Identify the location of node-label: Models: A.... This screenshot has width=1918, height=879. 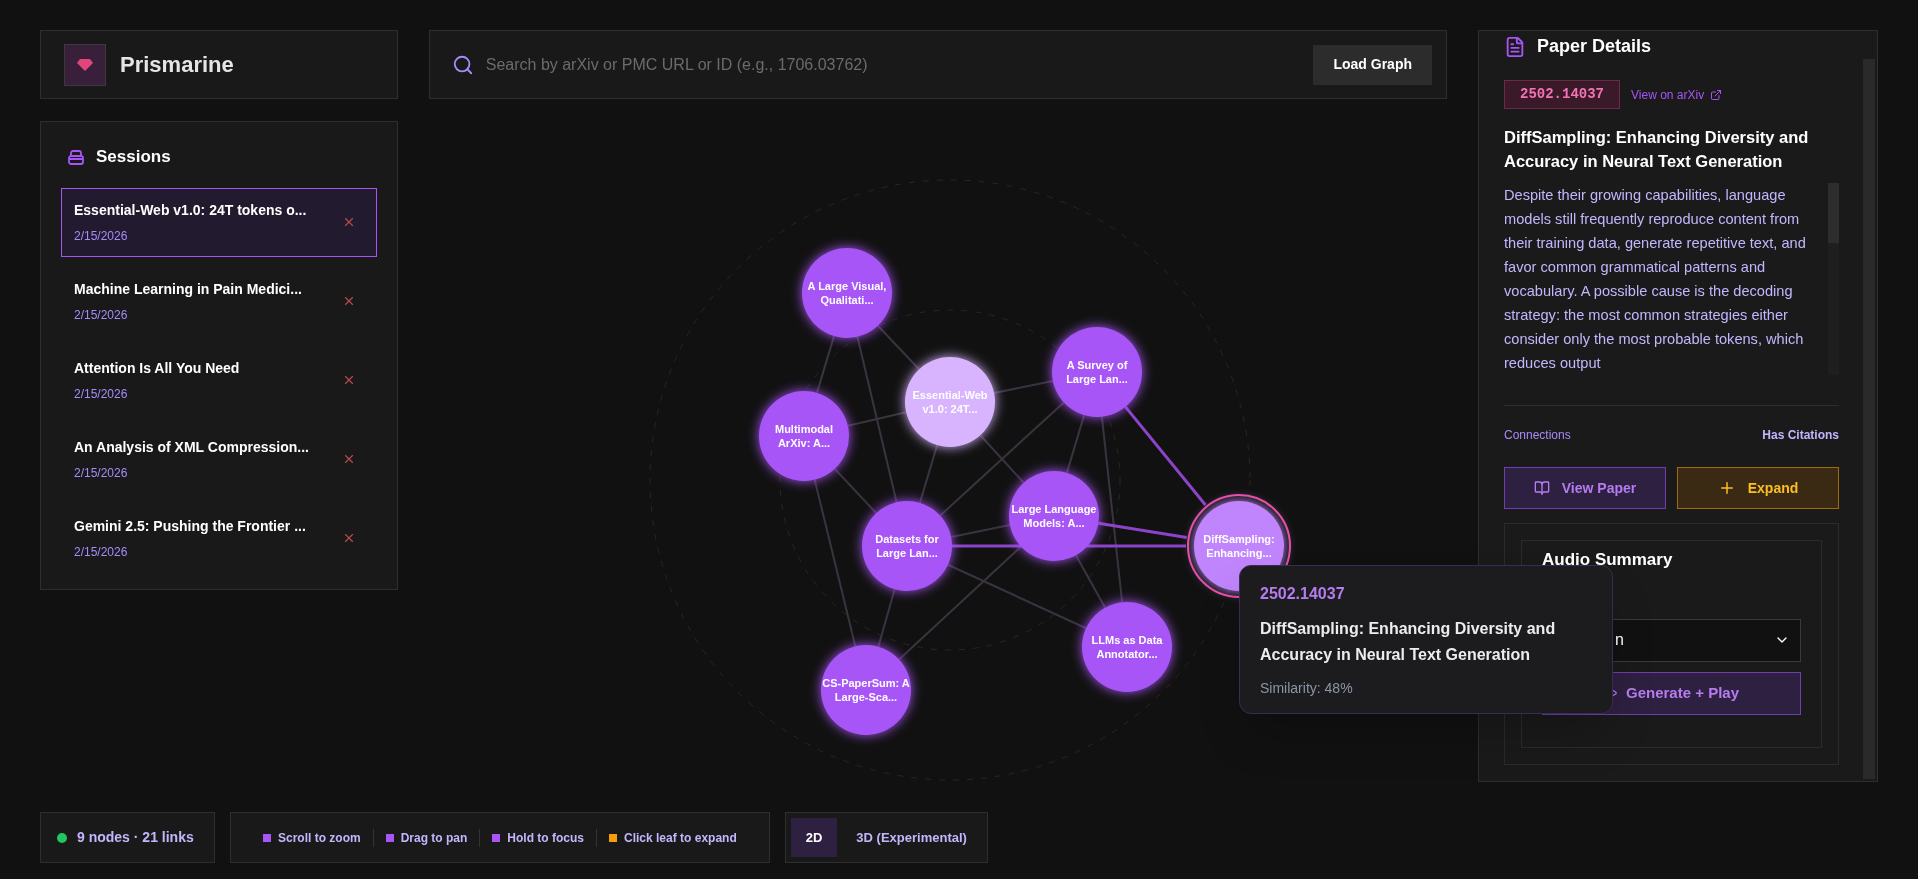
(1054, 523).